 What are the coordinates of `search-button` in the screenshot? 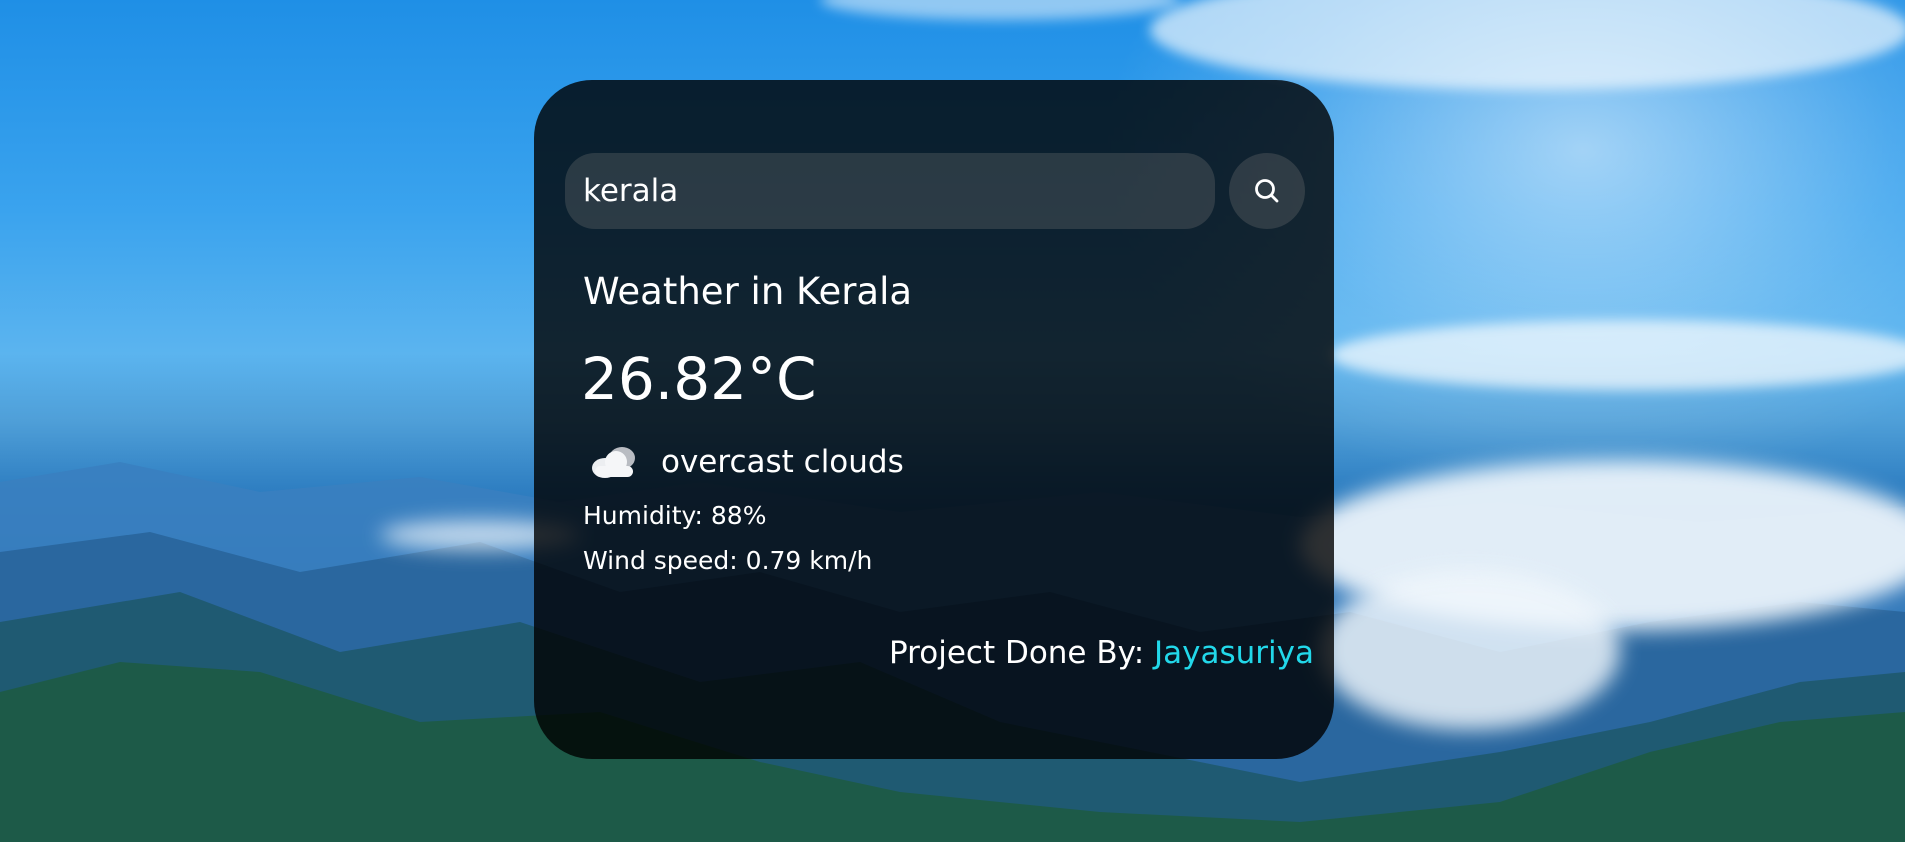 It's located at (1267, 191).